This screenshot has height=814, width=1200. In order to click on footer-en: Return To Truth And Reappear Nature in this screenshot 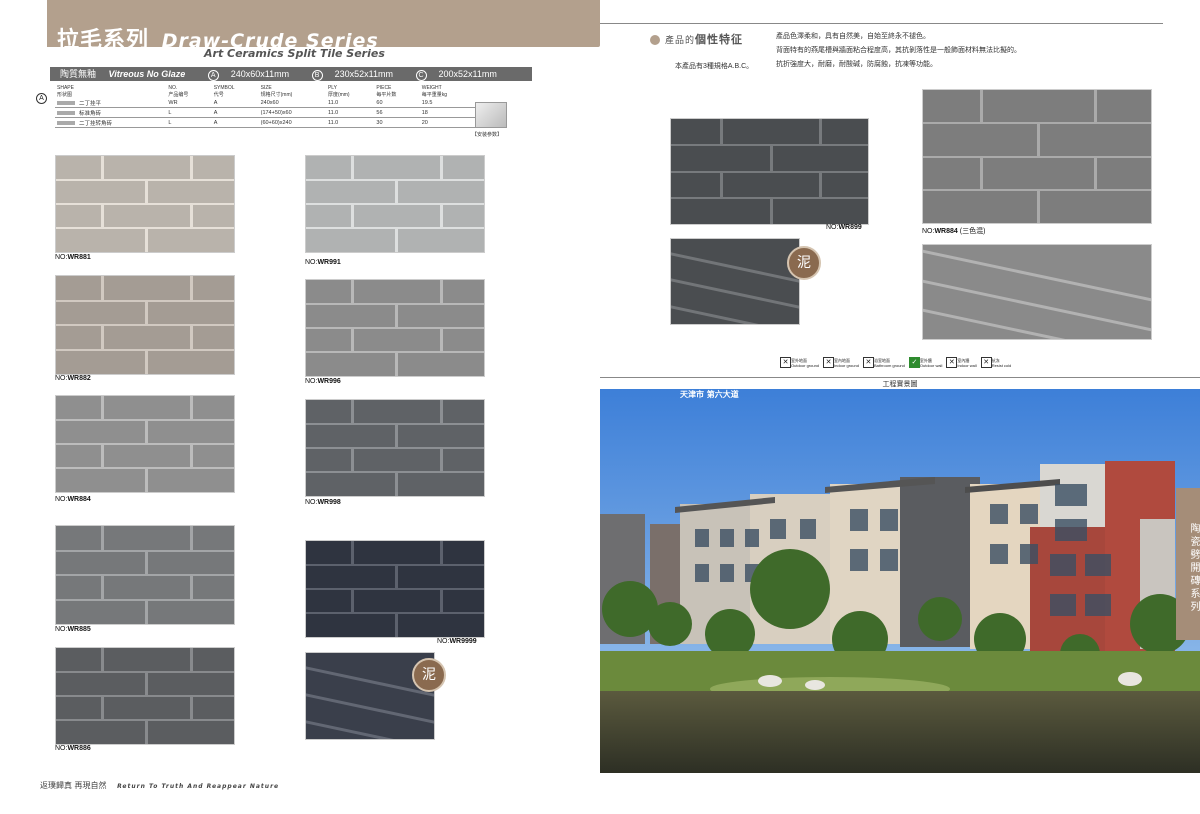, I will do `click(198, 786)`.